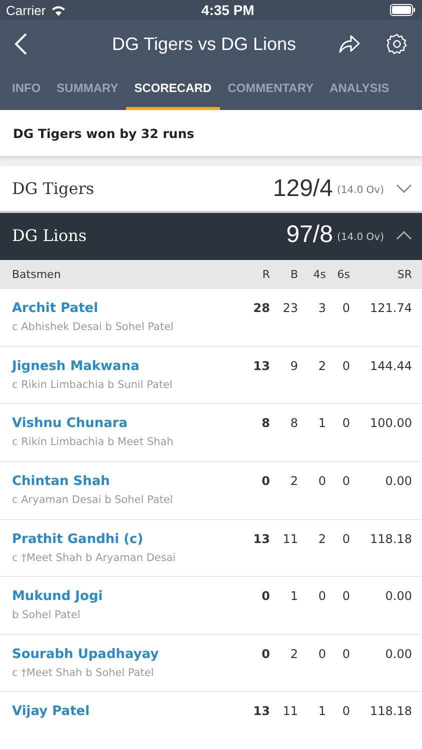 The width and height of the screenshot is (422, 750). Describe the element at coordinates (26, 10) in the screenshot. I see `carrier-label: Carrier` at that location.